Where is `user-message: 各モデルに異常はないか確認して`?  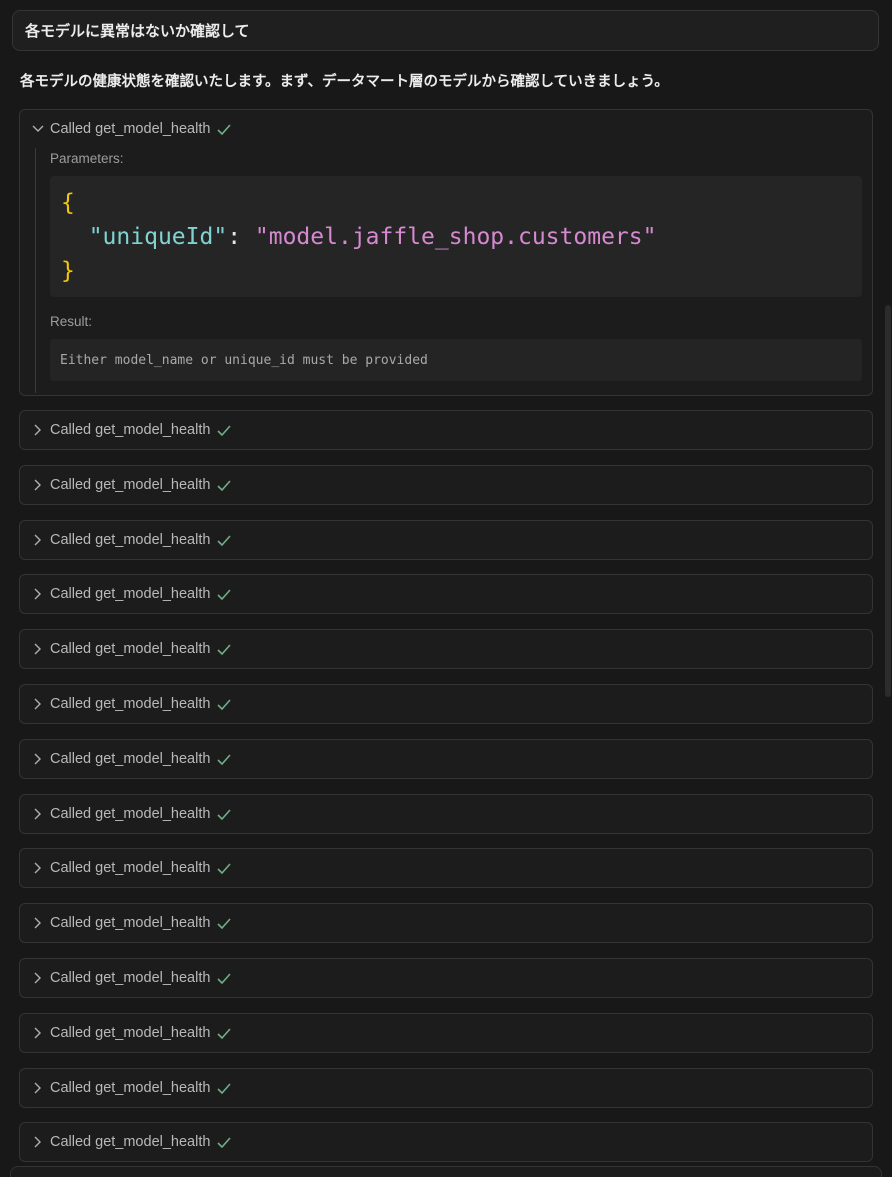
user-message: 各モデルに異常はないか確認して is located at coordinates (445, 30).